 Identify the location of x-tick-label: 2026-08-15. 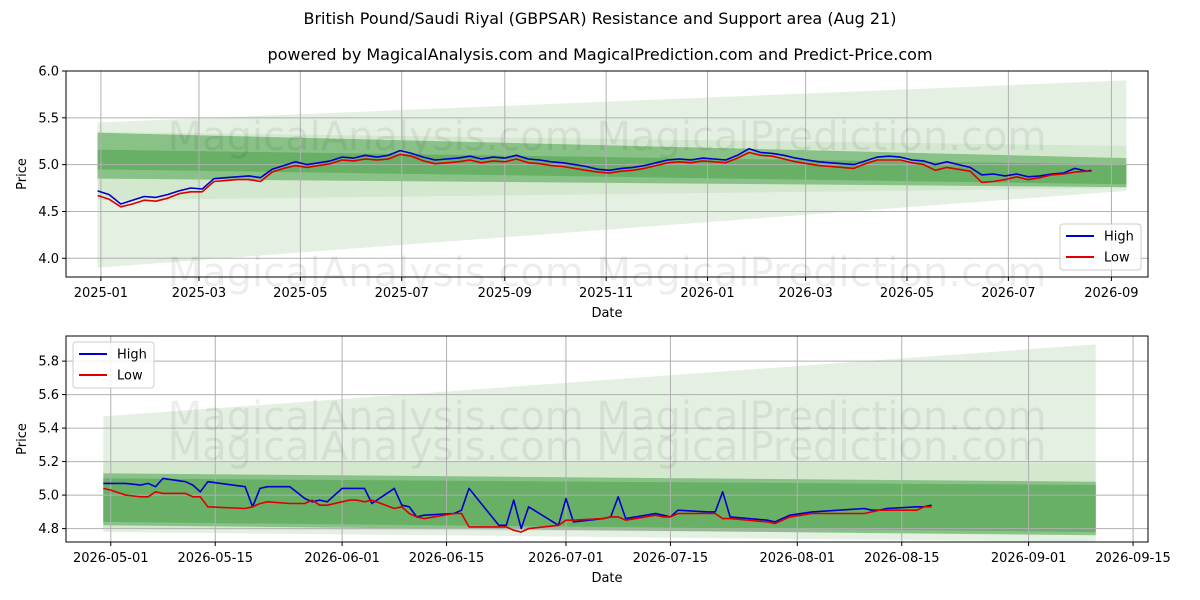
(902, 558).